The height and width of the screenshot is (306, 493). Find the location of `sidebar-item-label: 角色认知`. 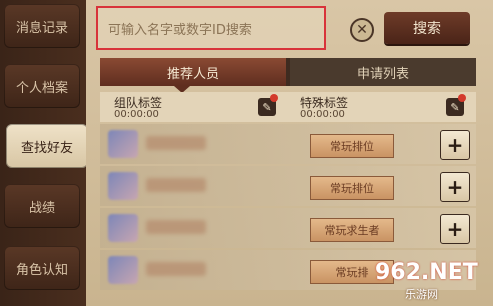

sidebar-item-label: 角色认知 is located at coordinates (41, 270).